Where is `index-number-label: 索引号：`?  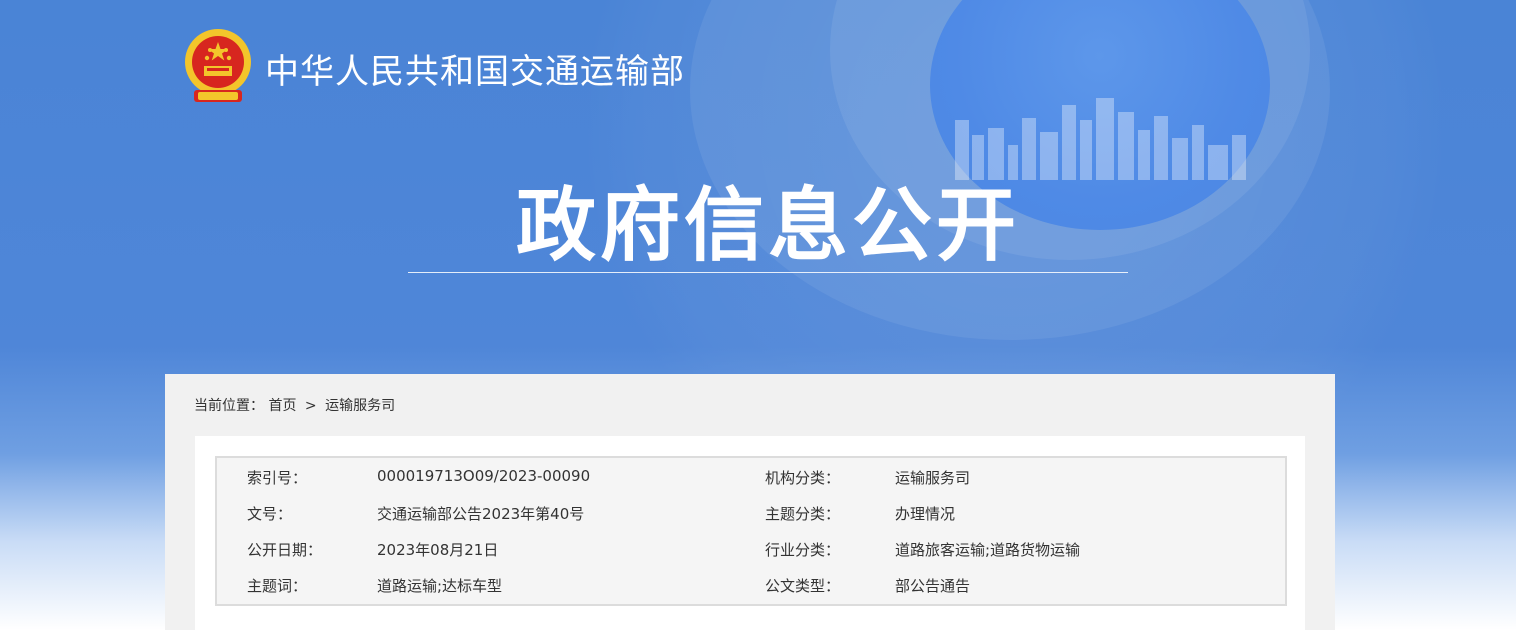
index-number-label: 索引号： is located at coordinates (277, 478).